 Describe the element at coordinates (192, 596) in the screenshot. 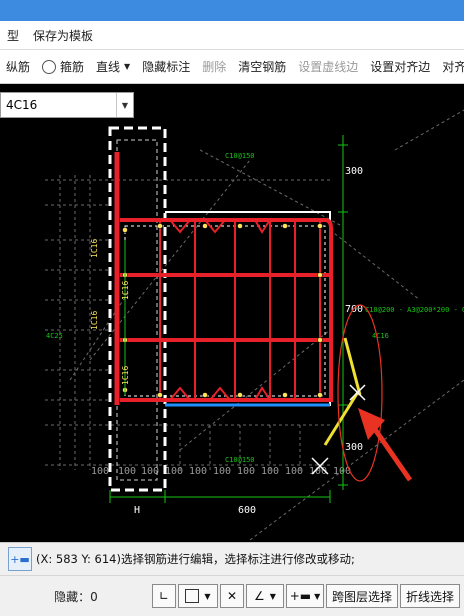

I see `square-snap-icon` at that location.